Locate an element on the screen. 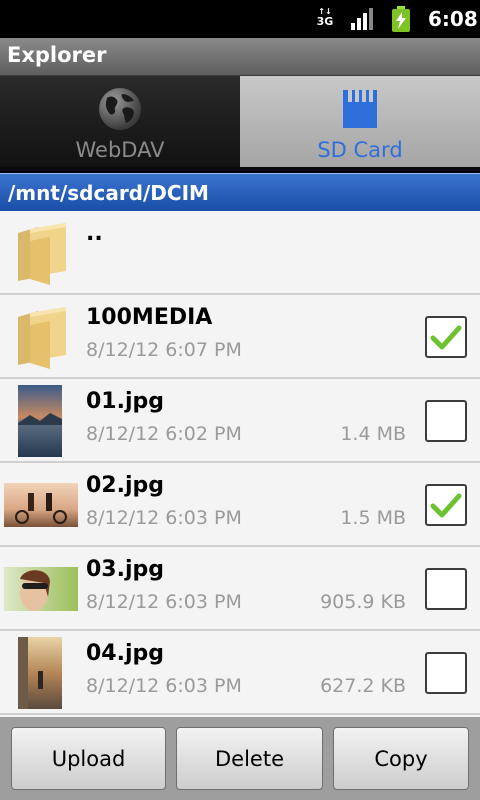 Image resolution: width=480 pixels, height=800 pixels. tab-sd-card: SD Card is located at coordinates (360, 123).